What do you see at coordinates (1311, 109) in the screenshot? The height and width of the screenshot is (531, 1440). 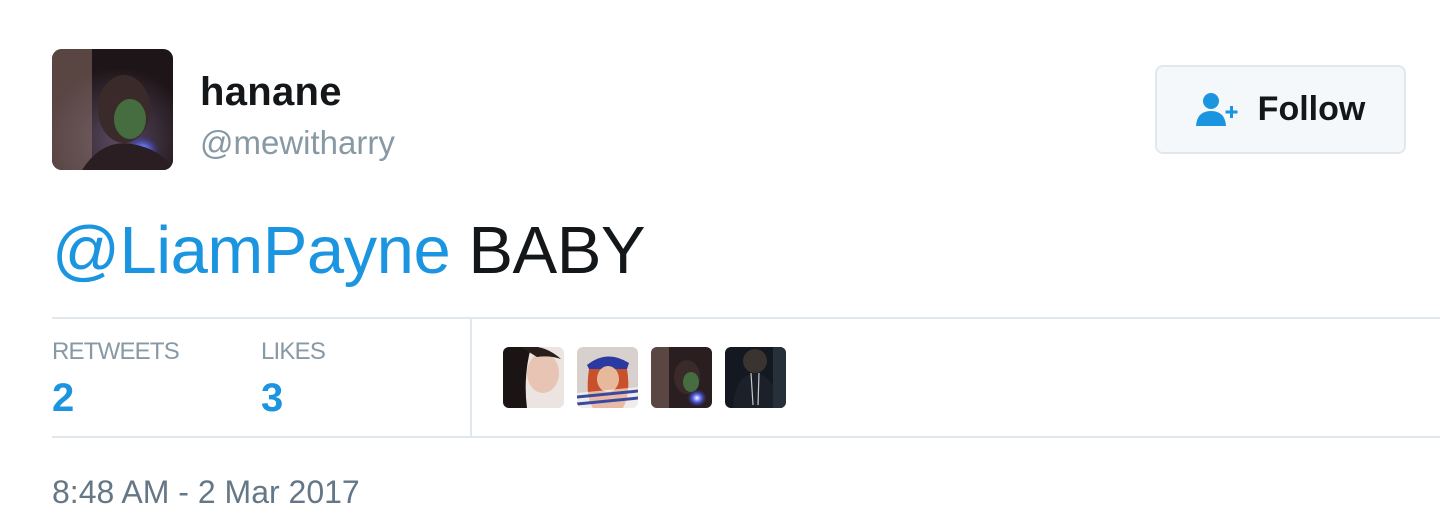 I see `follow-button-label: Follow` at bounding box center [1311, 109].